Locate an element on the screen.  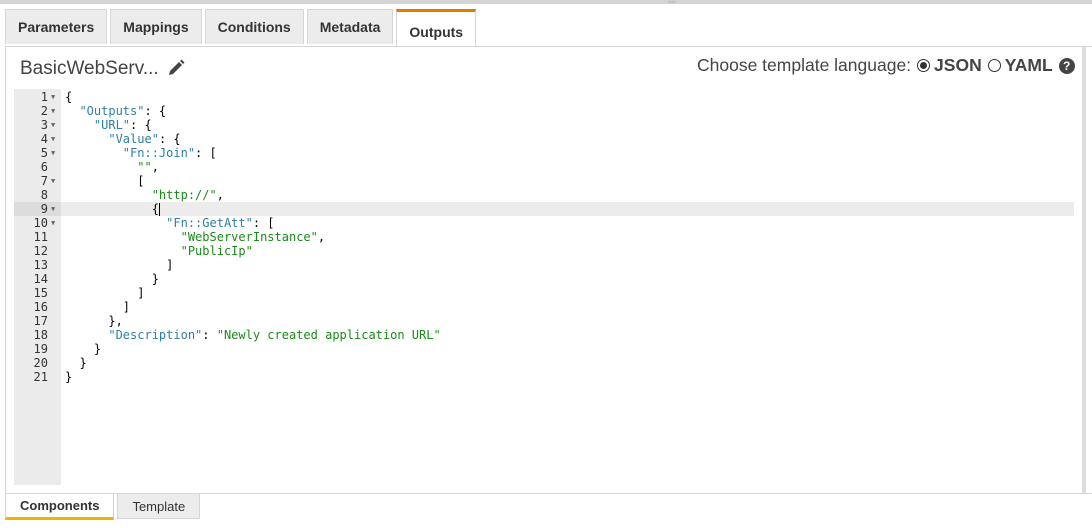
question-circle-icon: ? is located at coordinates (1066, 65).